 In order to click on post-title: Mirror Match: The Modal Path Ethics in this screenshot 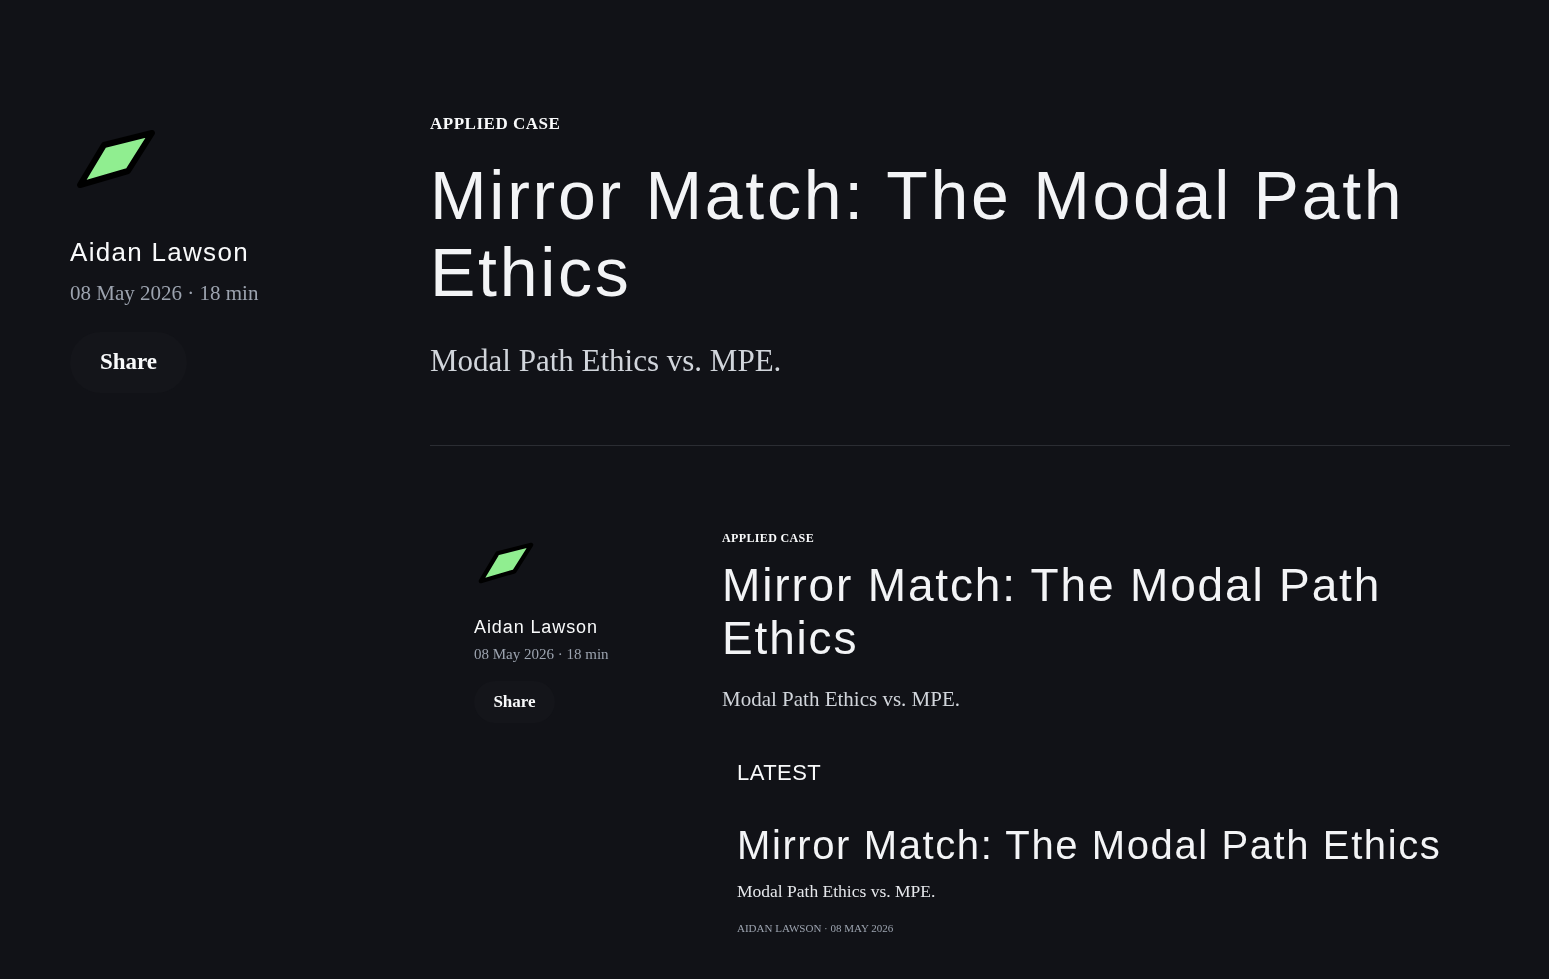, I will do `click(1123, 845)`.